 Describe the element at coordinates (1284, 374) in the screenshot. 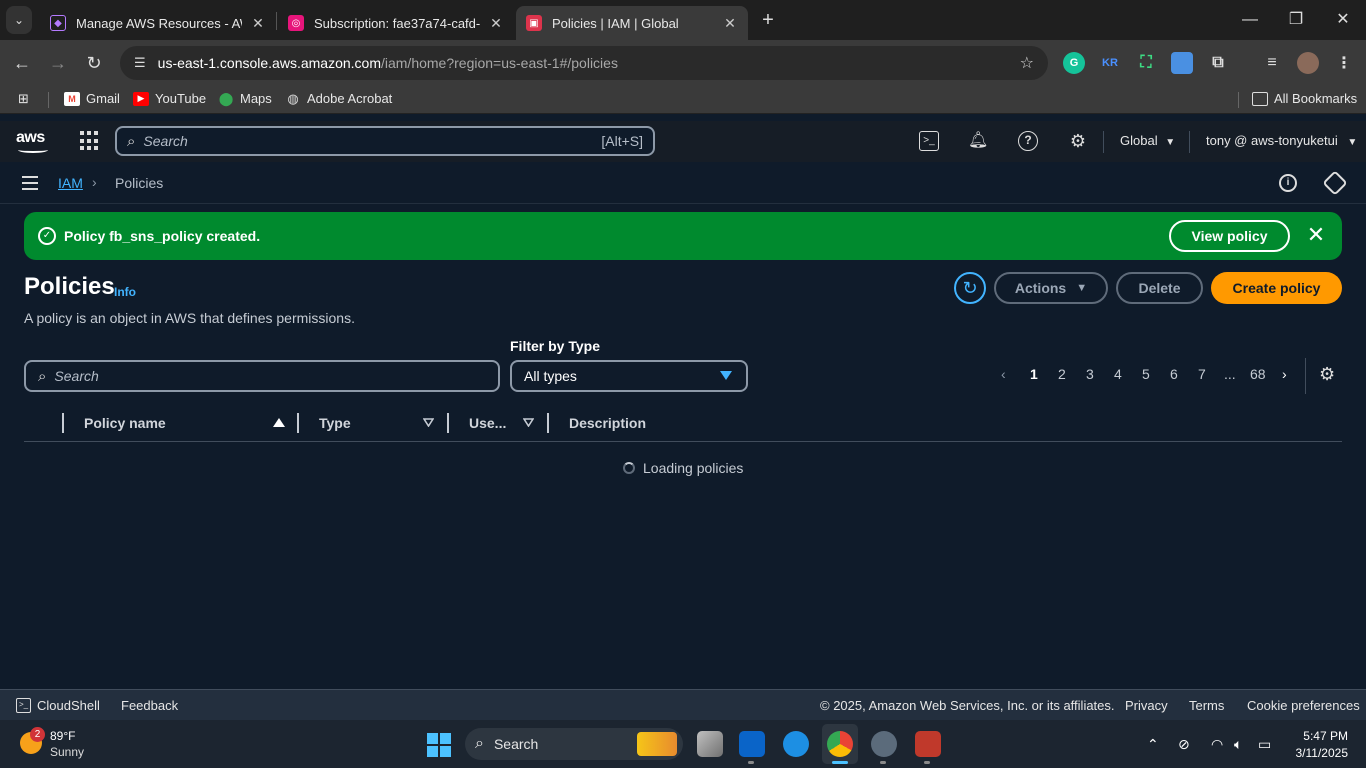

I see `next-page-icon: ›` at that location.